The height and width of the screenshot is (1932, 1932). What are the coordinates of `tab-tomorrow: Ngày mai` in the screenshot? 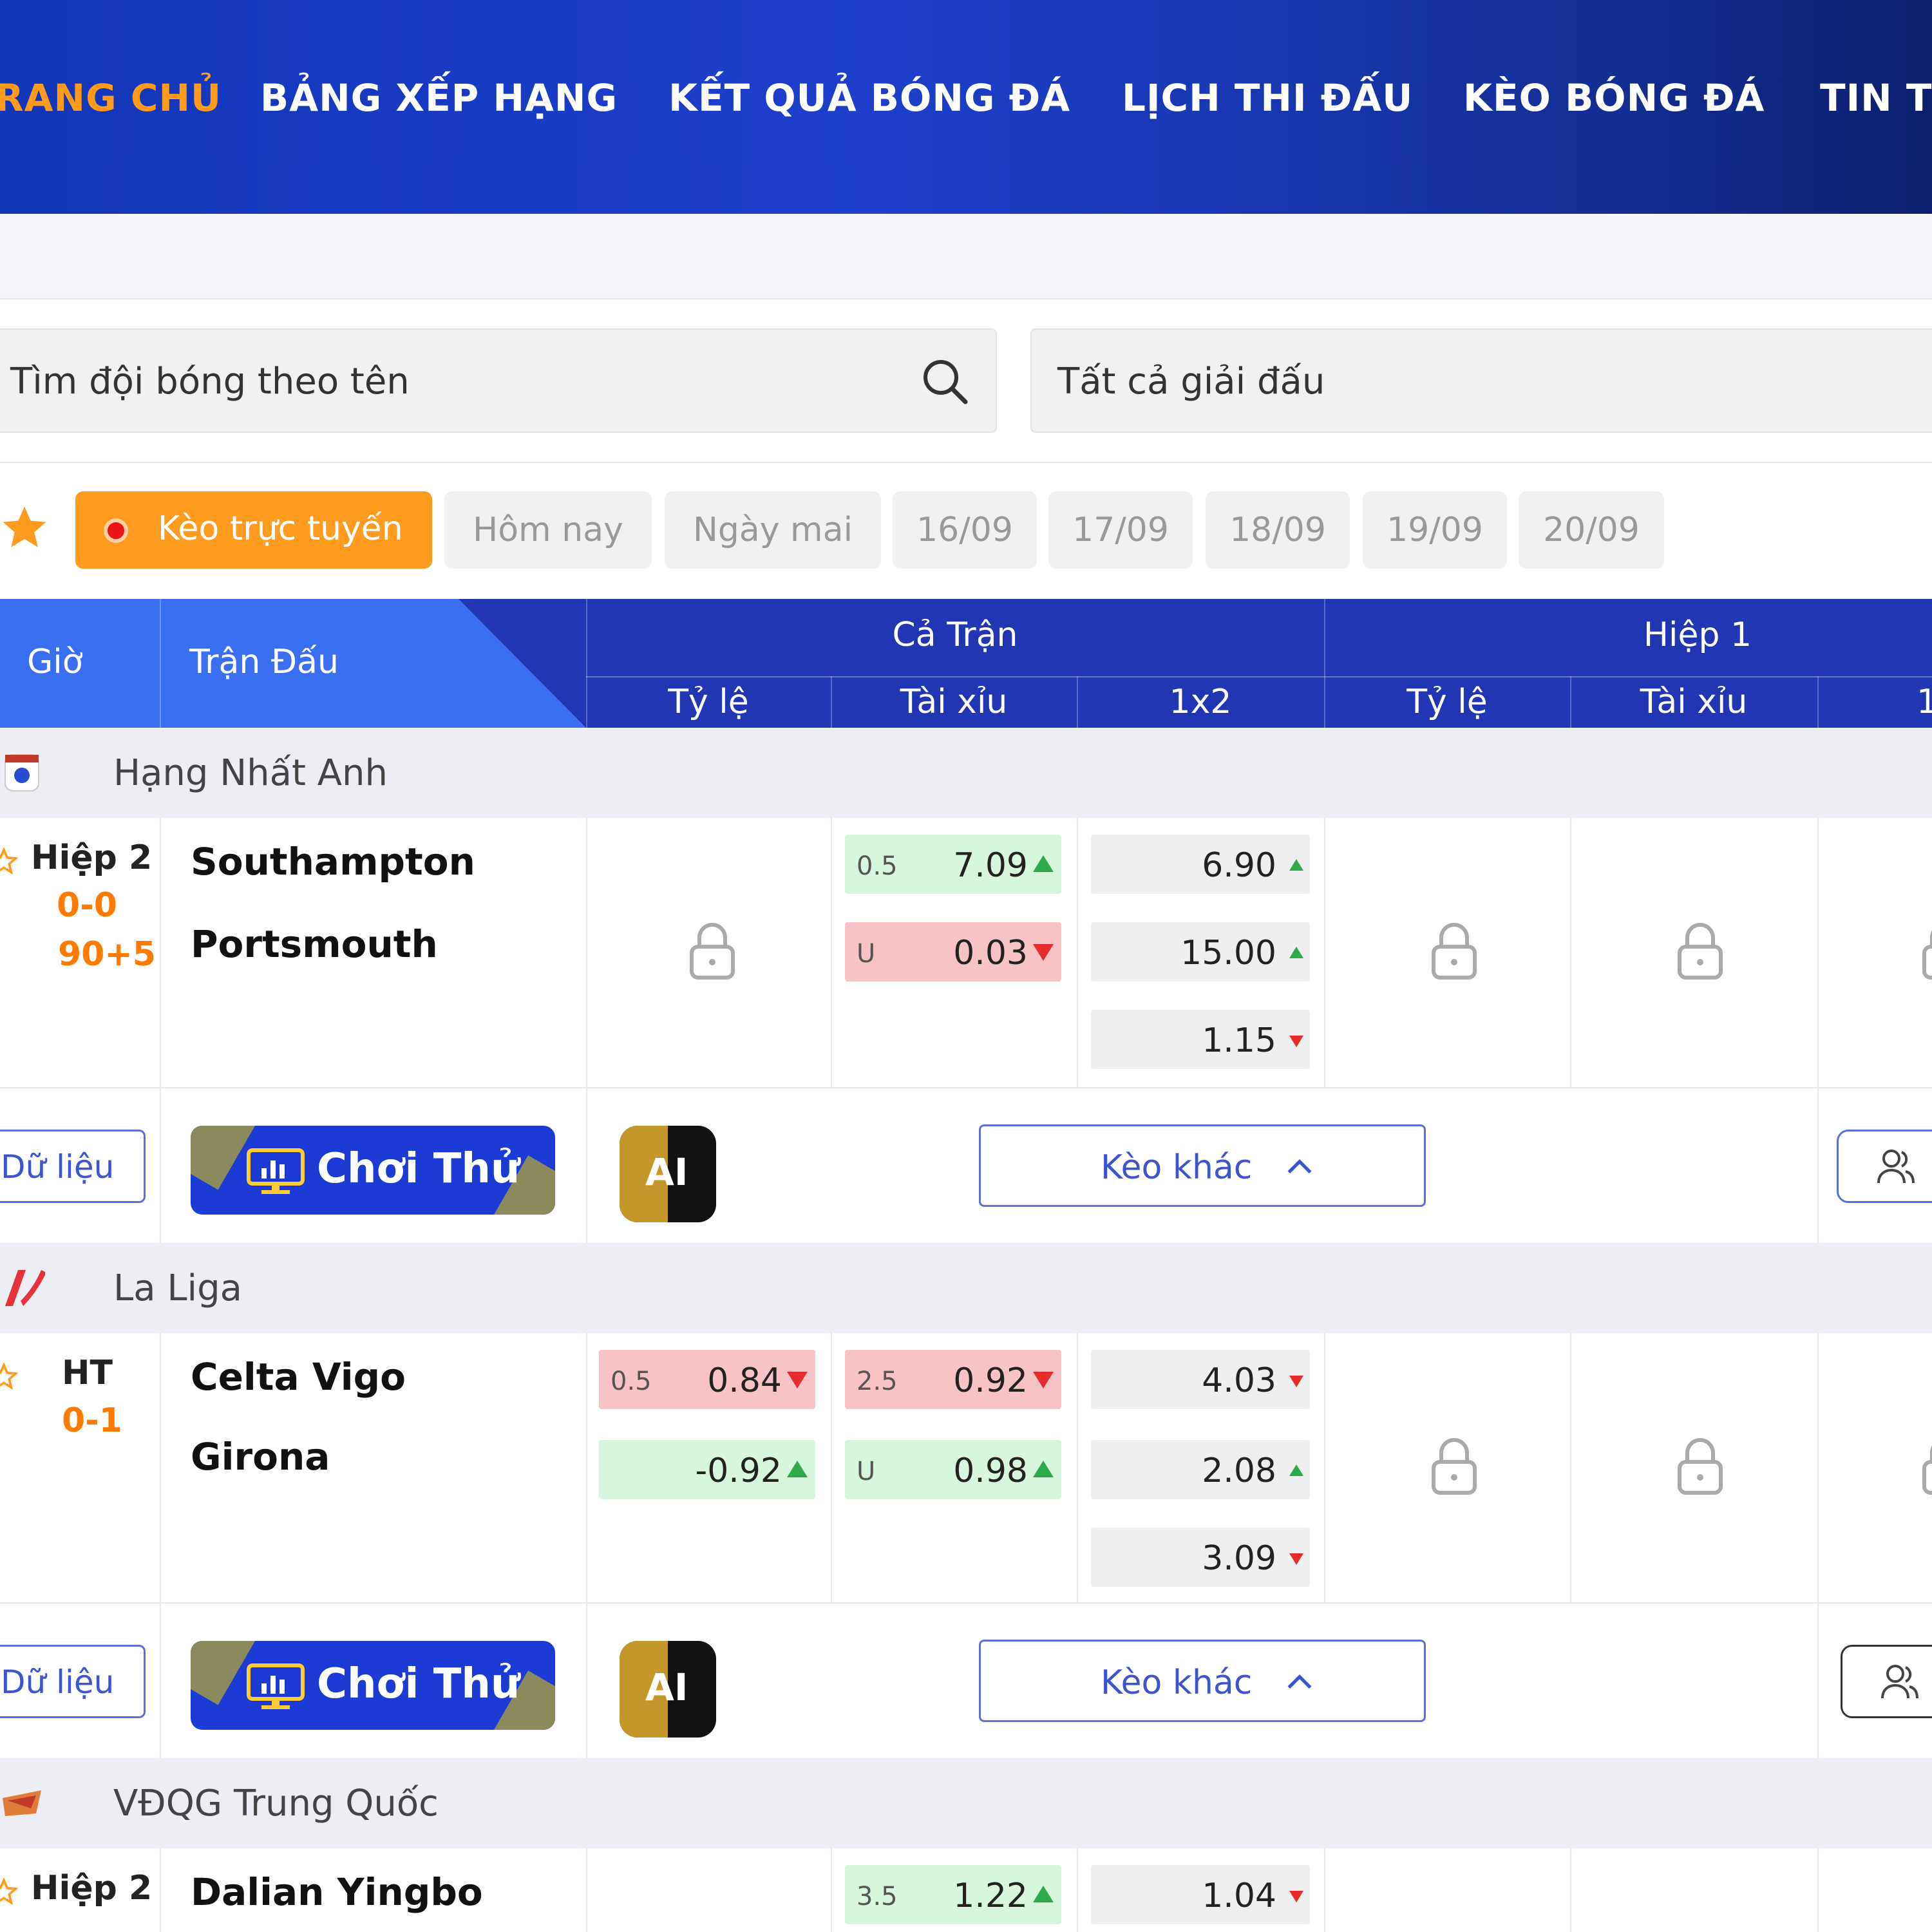 It's located at (773, 530).